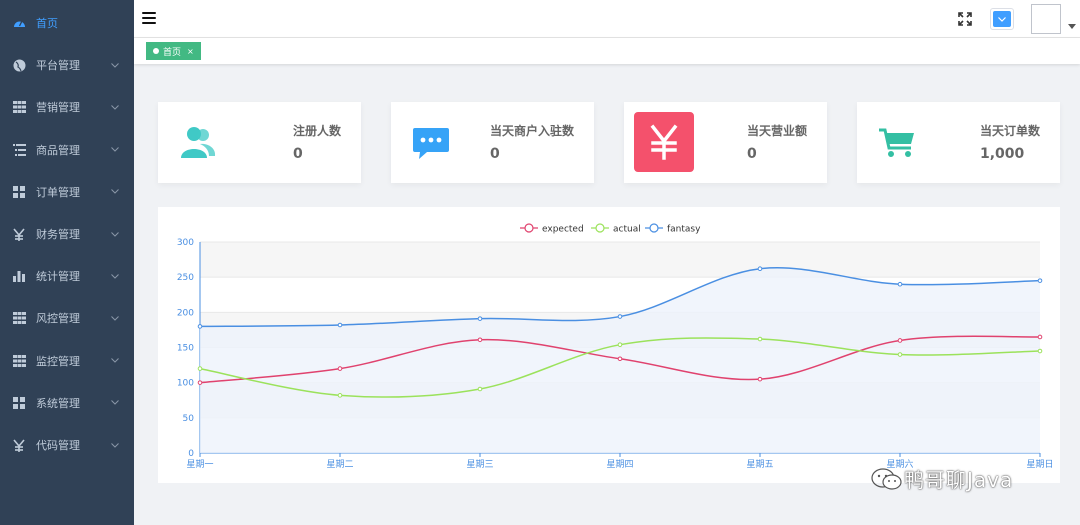 The width and height of the screenshot is (1080, 525). What do you see at coordinates (191, 454) in the screenshot?
I see `y-tick-label: 0` at bounding box center [191, 454].